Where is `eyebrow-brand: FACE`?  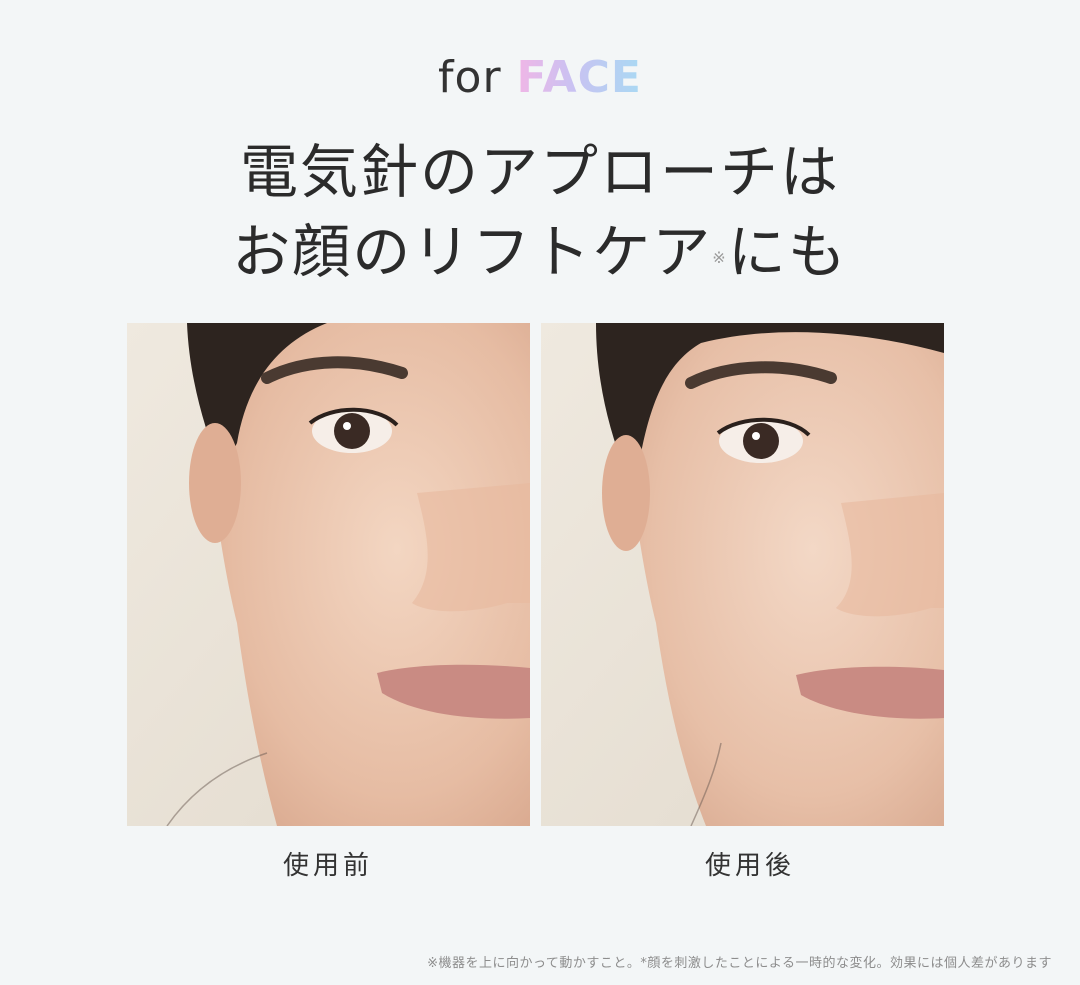
eyebrow-brand: FACE is located at coordinates (579, 77).